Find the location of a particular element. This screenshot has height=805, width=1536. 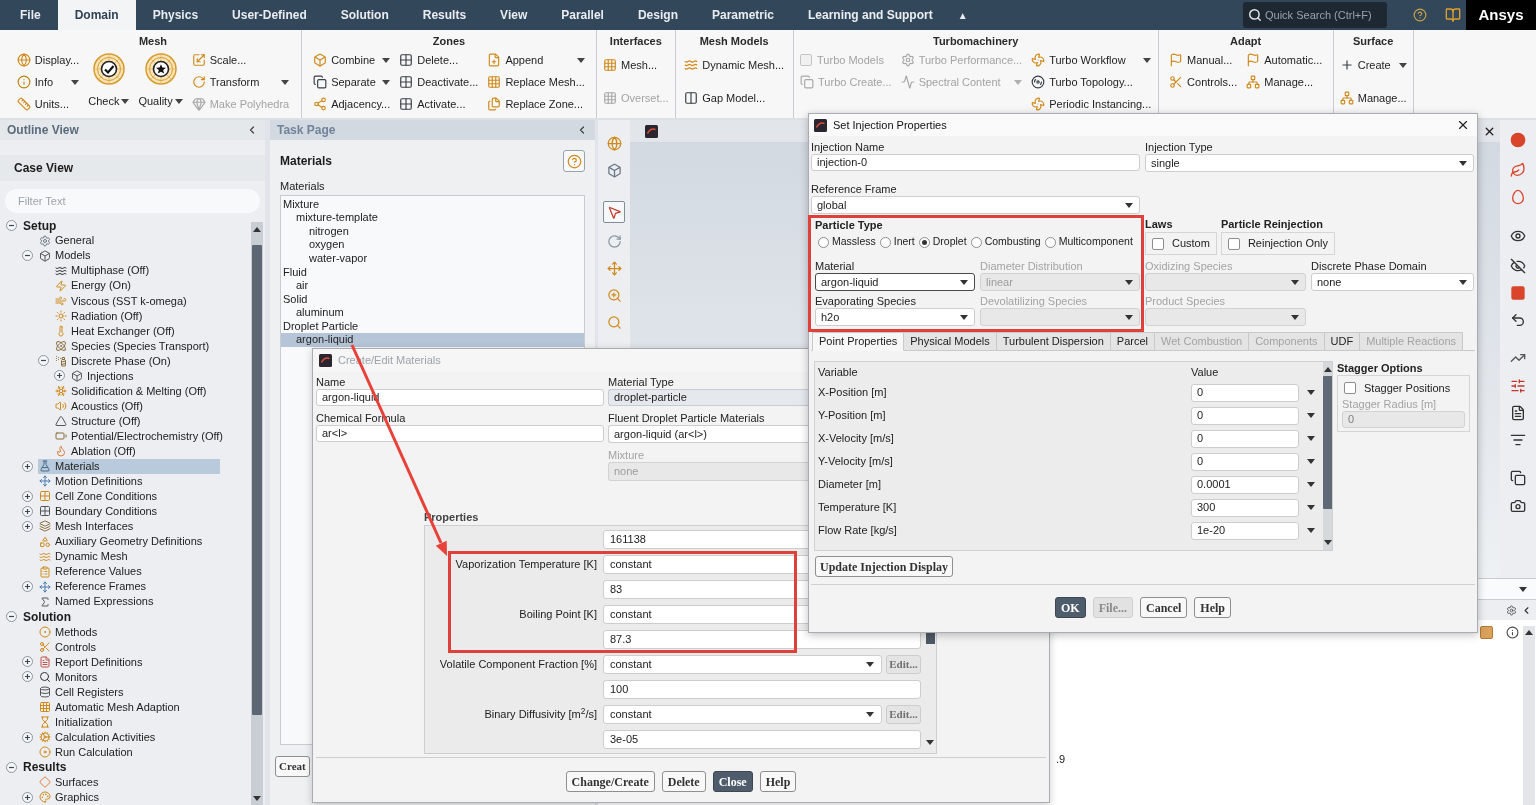

tree-item: Cell Registers is located at coordinates (81, 692).